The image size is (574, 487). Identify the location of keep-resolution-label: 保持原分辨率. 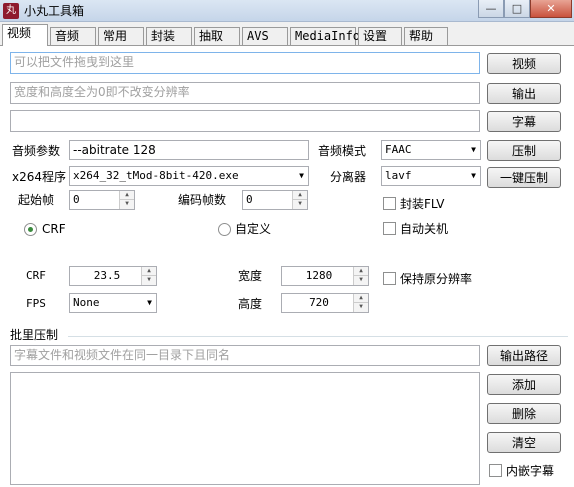
(436, 279).